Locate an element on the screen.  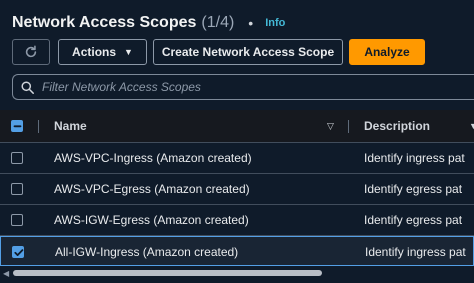
minus-icon is located at coordinates (17, 126).